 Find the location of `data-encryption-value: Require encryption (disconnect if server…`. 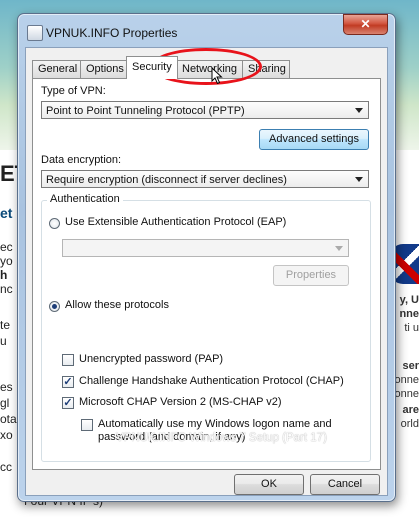

data-encryption-value: Require encryption (disconnect if server… is located at coordinates (166, 180).